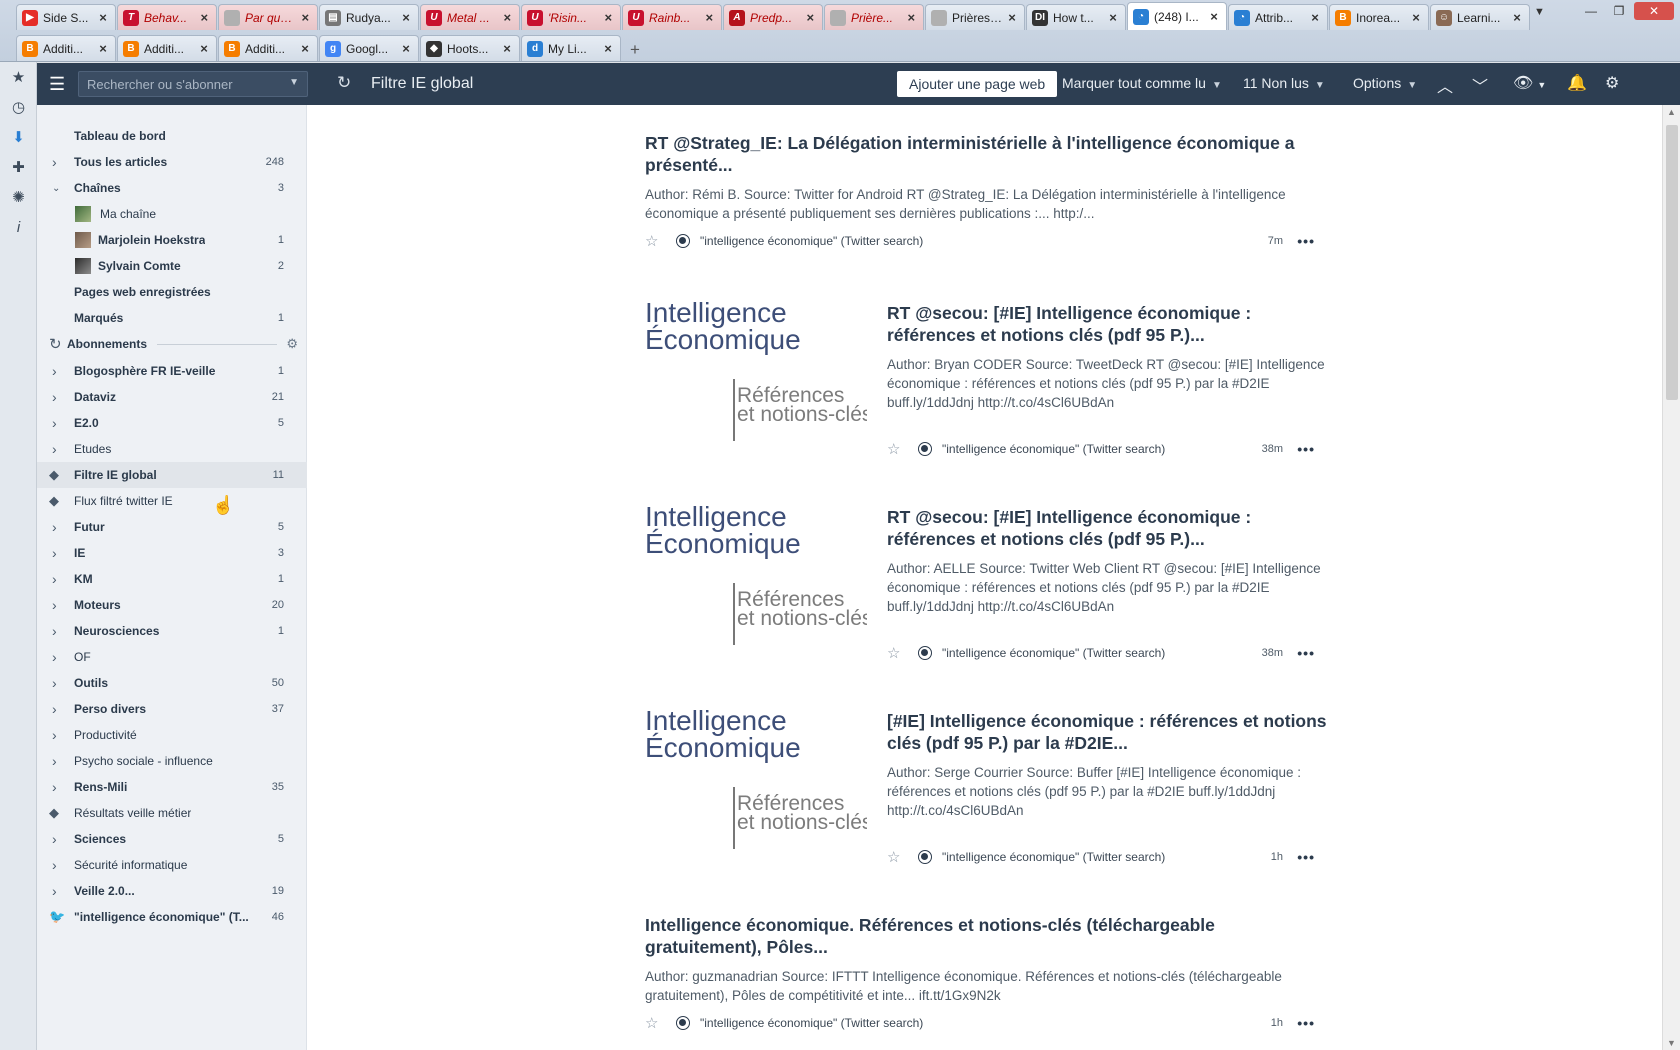 Image resolution: width=1680 pixels, height=1050 pixels. Describe the element at coordinates (172, 917) in the screenshot. I see `sidebar-item: 🐦 "intelligence économique" (T... 46` at that location.